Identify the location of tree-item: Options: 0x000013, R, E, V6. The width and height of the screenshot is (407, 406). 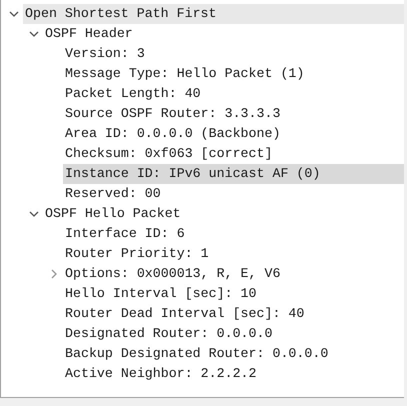
(233, 274).